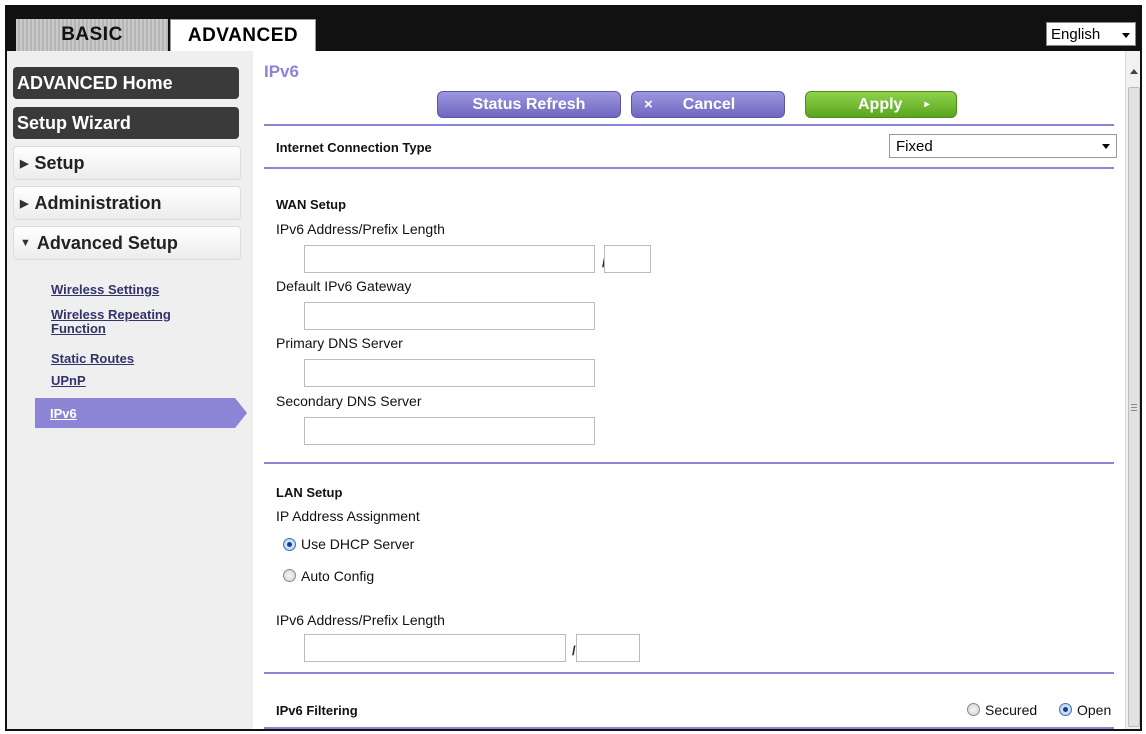 The height and width of the screenshot is (734, 1146). Describe the element at coordinates (449, 373) in the screenshot. I see `primary-dns-input` at that location.